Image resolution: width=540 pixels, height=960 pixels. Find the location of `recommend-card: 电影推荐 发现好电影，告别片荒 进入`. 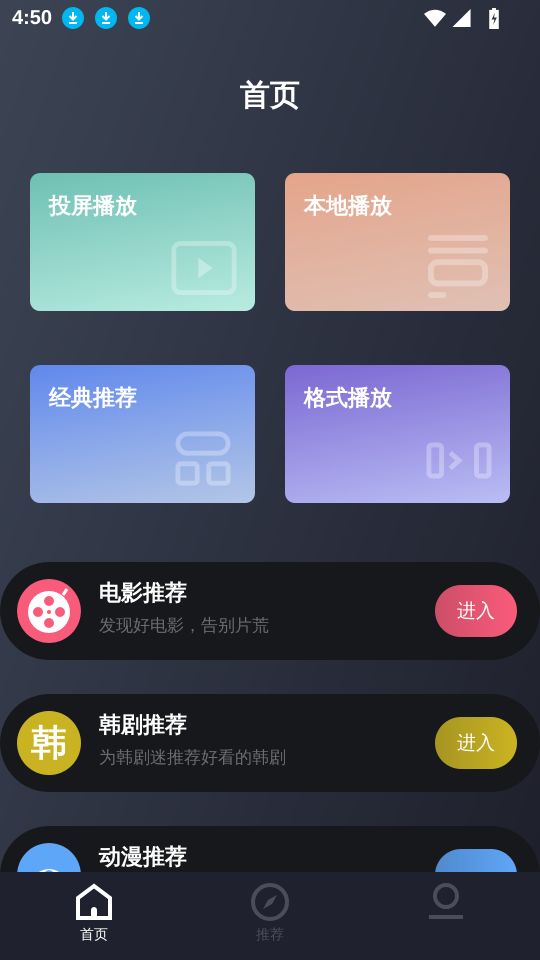

recommend-card: 电影推荐 发现好电影，告别片荒 进入 is located at coordinates (270, 611).